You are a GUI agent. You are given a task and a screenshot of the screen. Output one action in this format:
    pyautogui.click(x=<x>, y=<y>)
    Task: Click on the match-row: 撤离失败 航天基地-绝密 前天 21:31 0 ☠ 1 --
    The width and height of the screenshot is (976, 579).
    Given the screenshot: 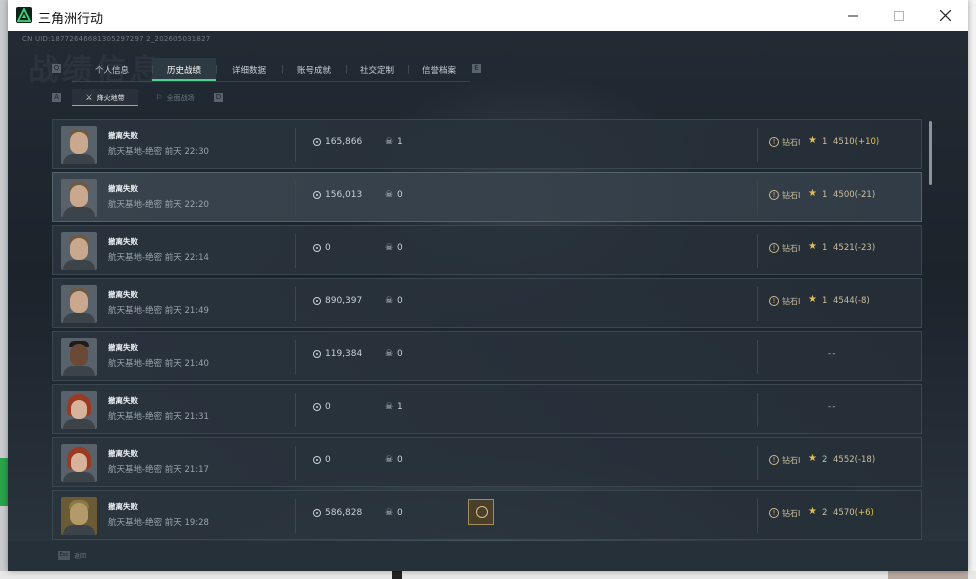 What is the action you would take?
    pyautogui.click(x=487, y=409)
    